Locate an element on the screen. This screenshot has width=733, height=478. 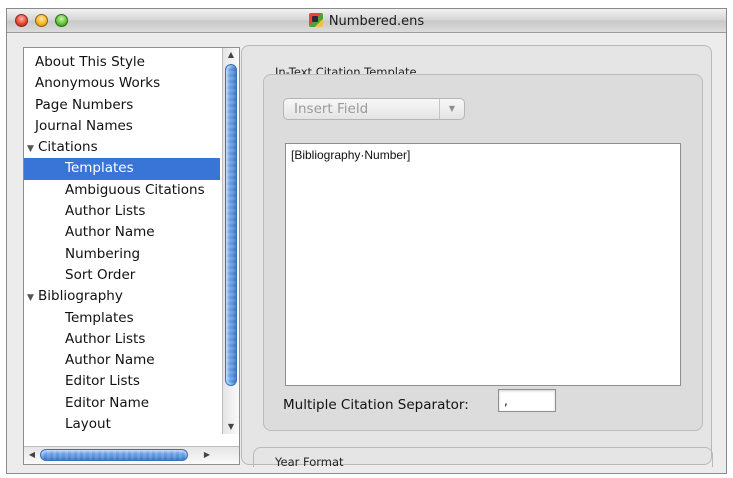
sidebar-item: Journal Names is located at coordinates (122, 126).